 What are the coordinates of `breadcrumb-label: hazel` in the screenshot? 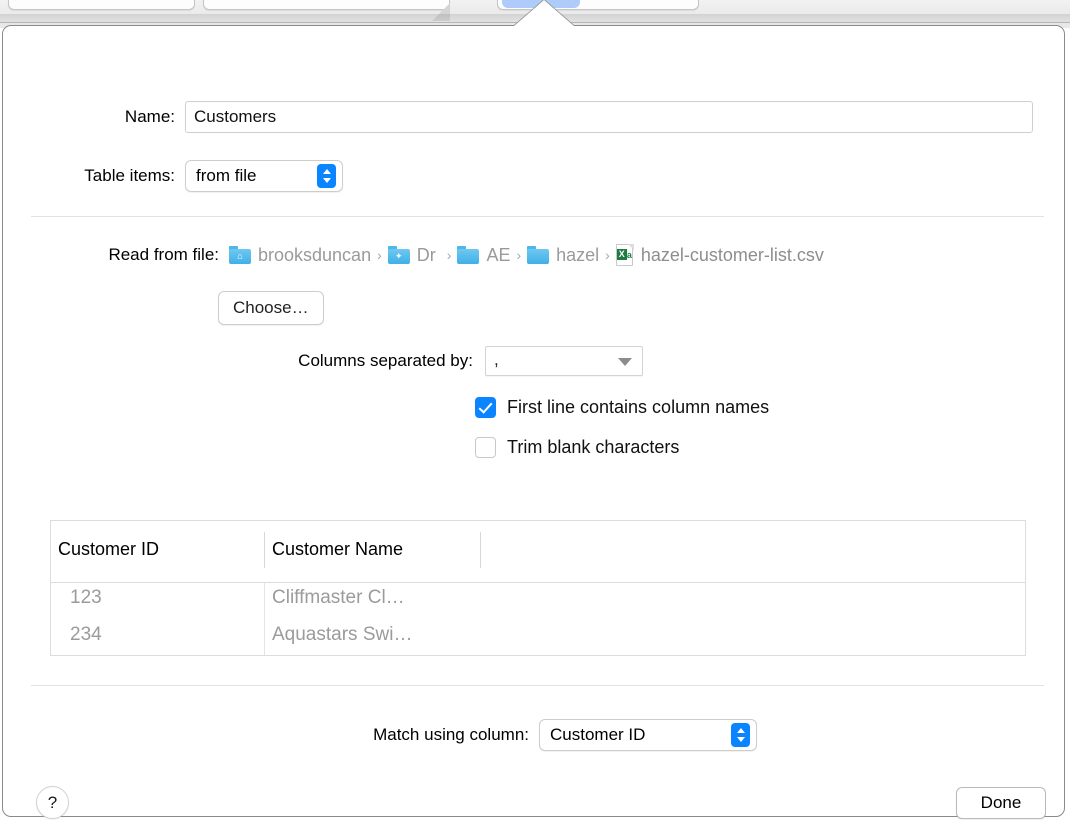 It's located at (578, 254).